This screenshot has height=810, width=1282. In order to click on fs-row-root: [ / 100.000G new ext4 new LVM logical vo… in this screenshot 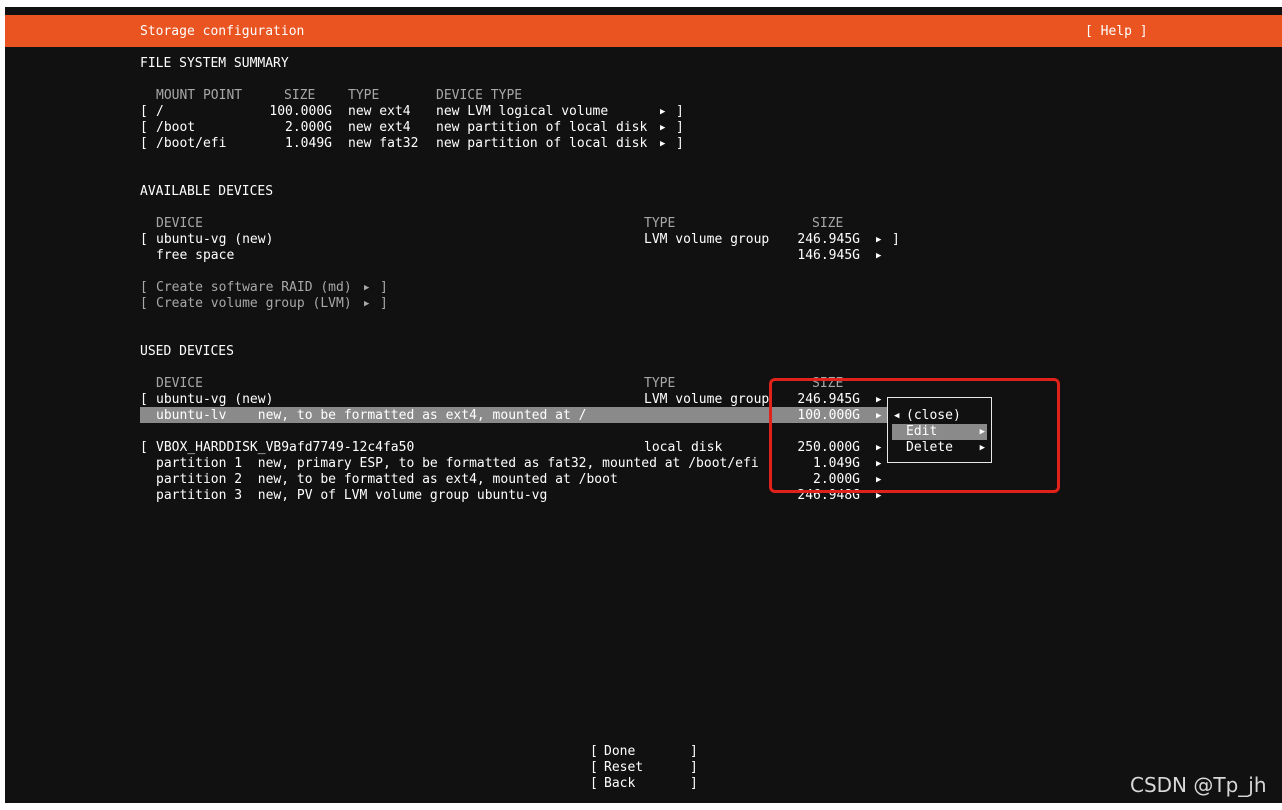, I will do `click(455, 112)`.